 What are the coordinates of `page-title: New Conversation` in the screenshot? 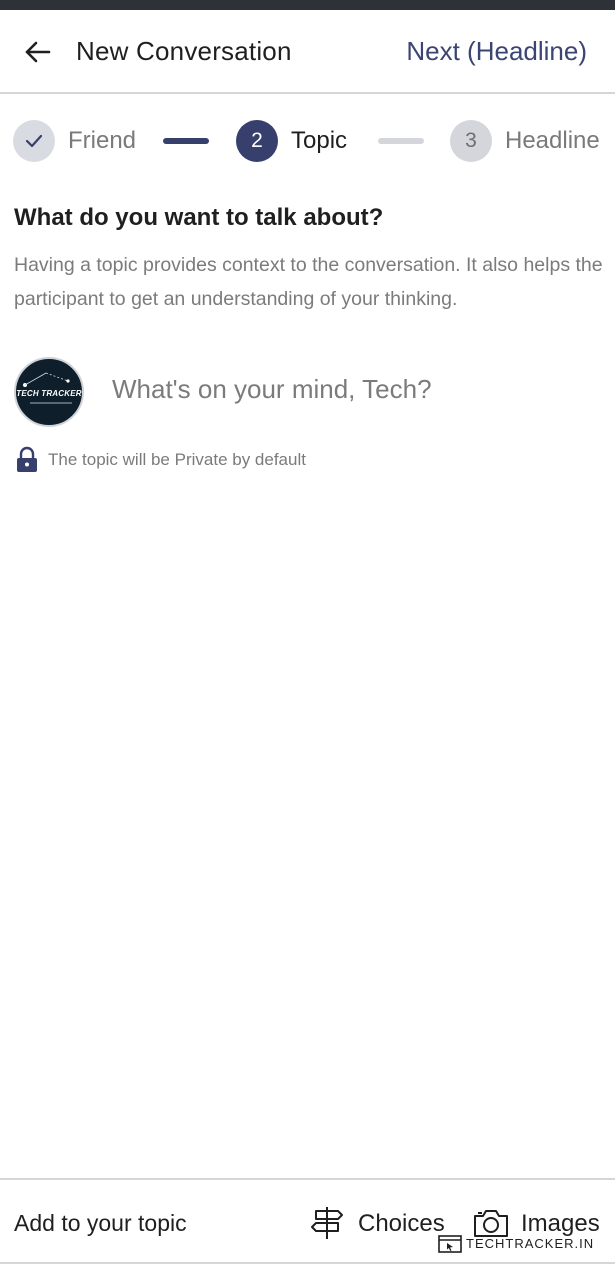 It's located at (184, 51).